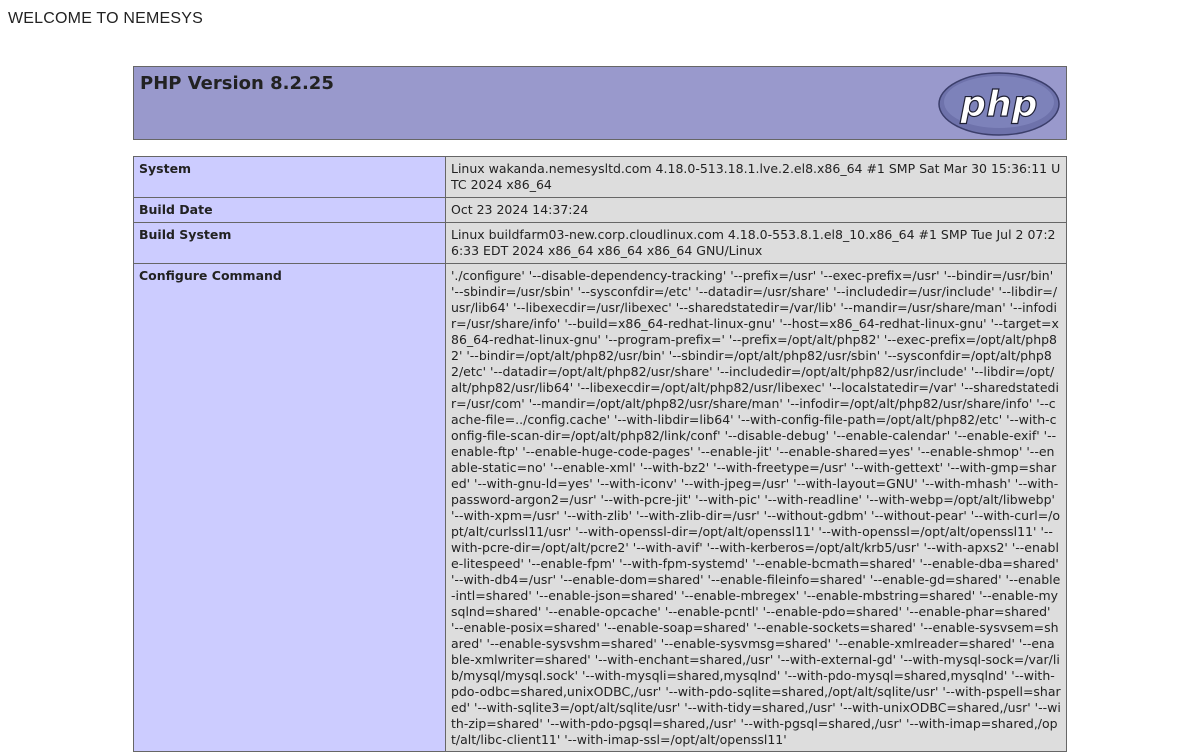 This screenshot has width=1200, height=752. I want to click on row-value: Oct 23 2024 14:37:24, so click(756, 210).